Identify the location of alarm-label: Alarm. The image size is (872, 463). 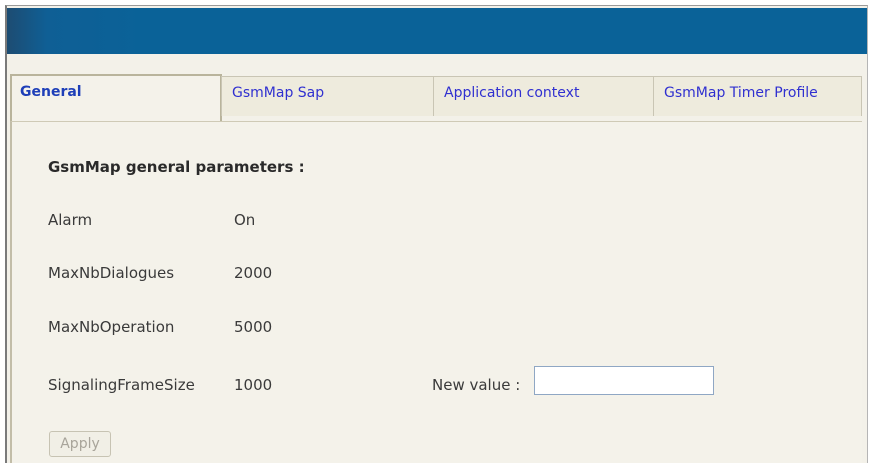
(70, 220).